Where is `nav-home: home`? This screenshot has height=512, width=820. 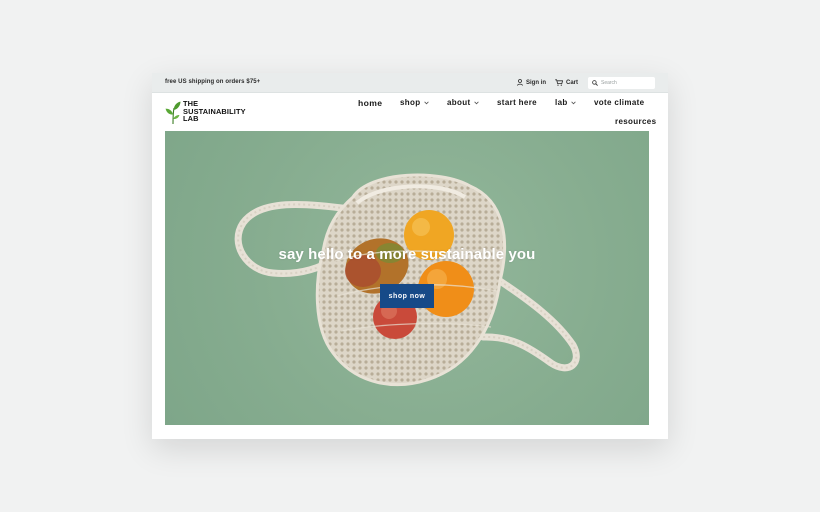
nav-home: home is located at coordinates (370, 103).